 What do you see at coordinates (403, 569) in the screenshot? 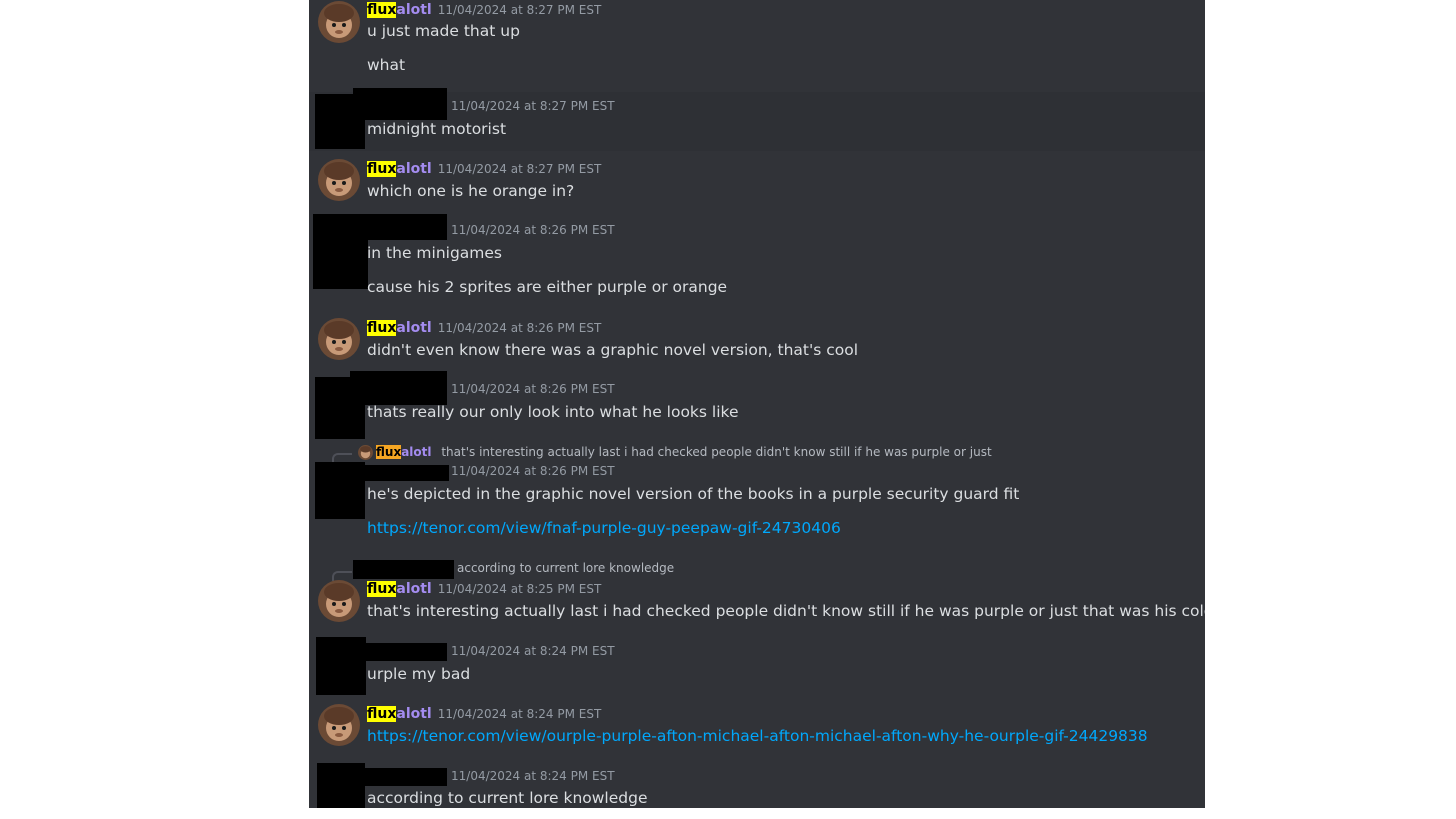
I see `redacted-reply-username` at bounding box center [403, 569].